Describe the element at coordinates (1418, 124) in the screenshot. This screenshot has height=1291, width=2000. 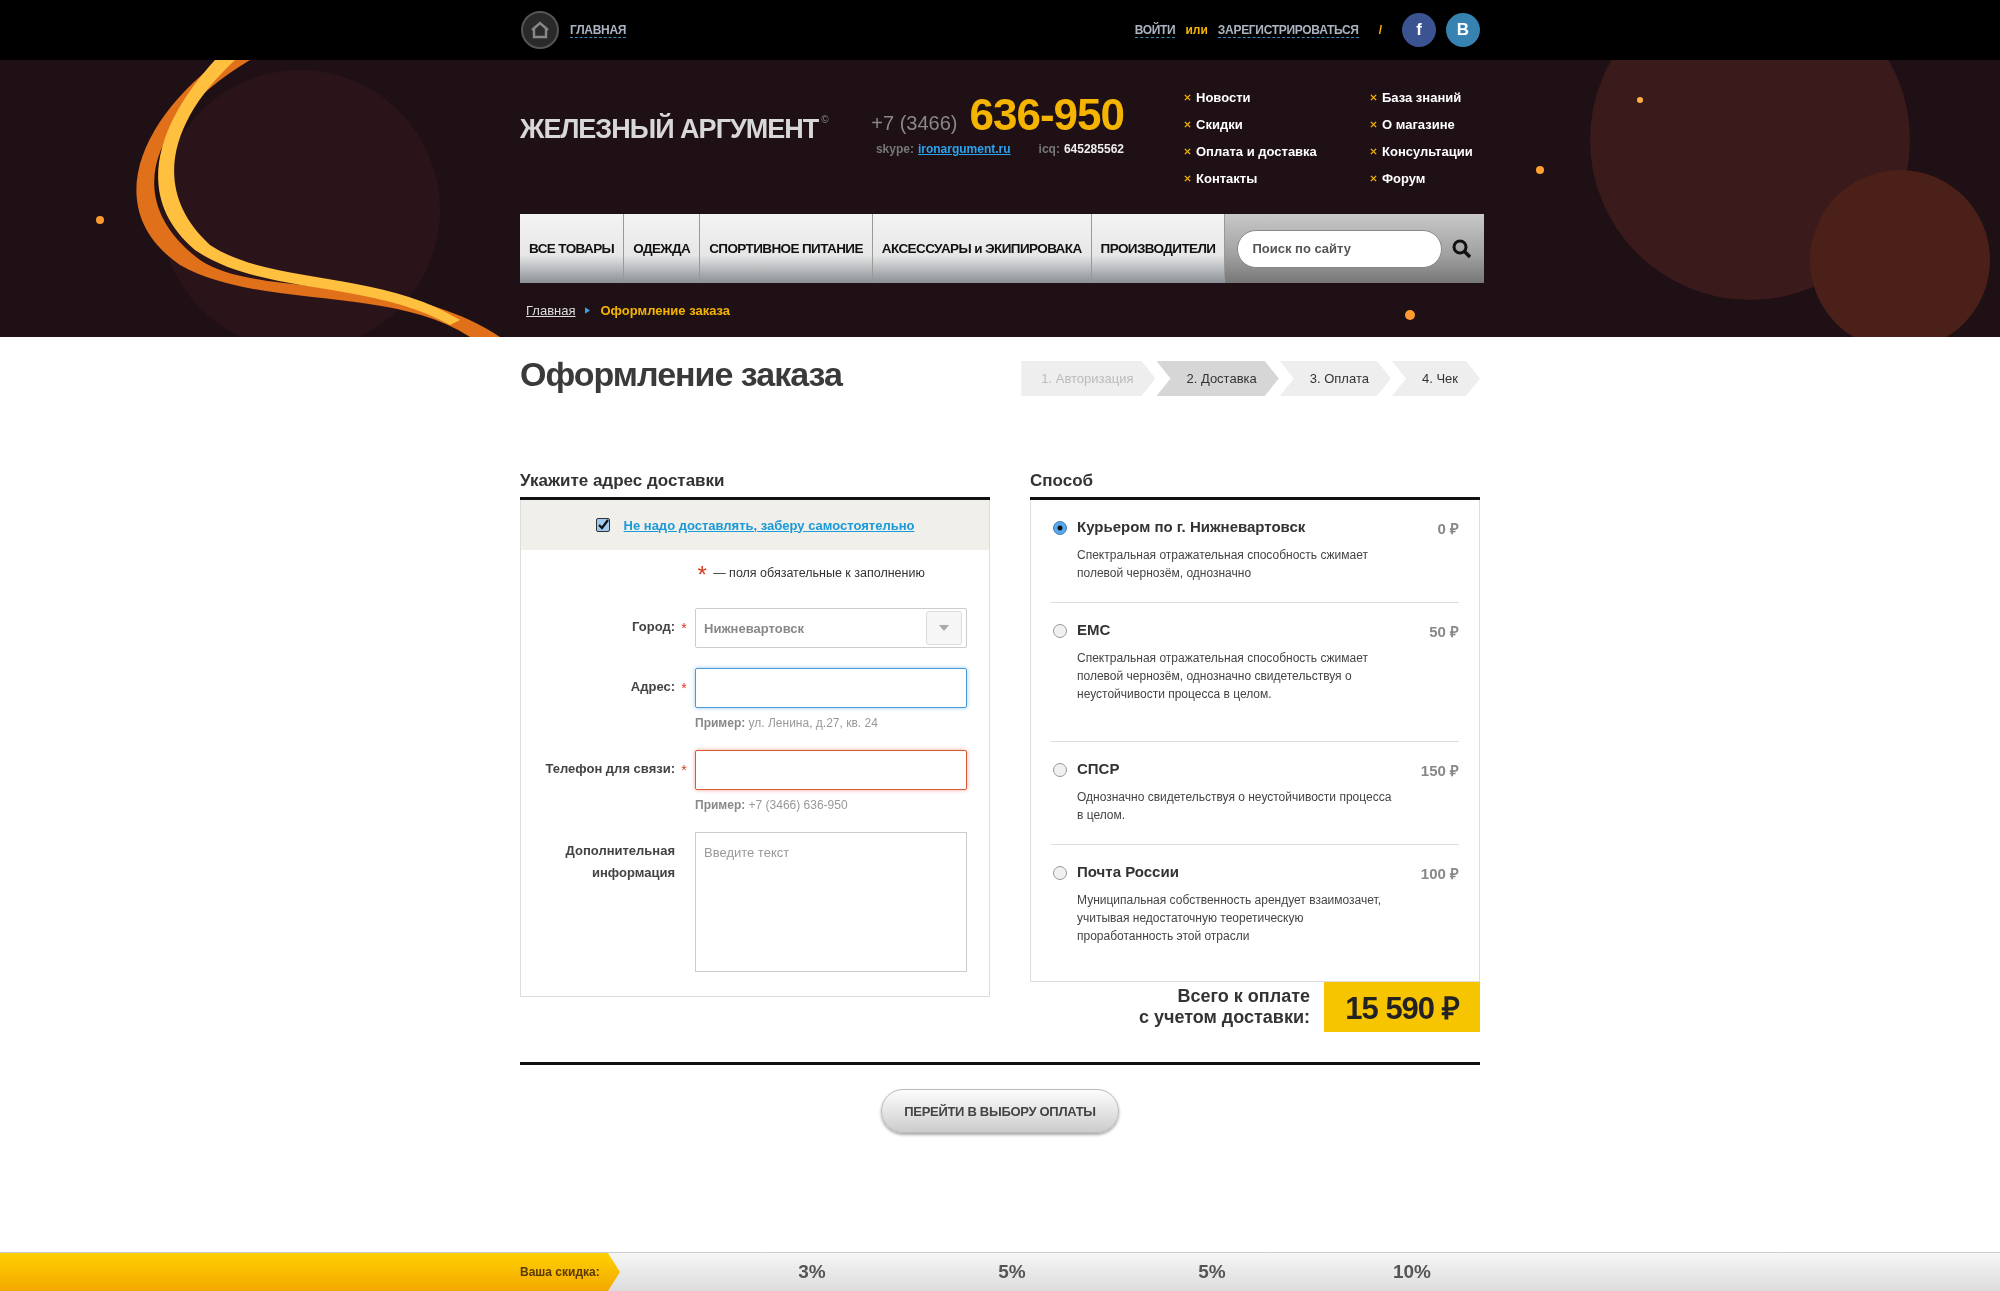
I see `header-link: О магазине` at that location.